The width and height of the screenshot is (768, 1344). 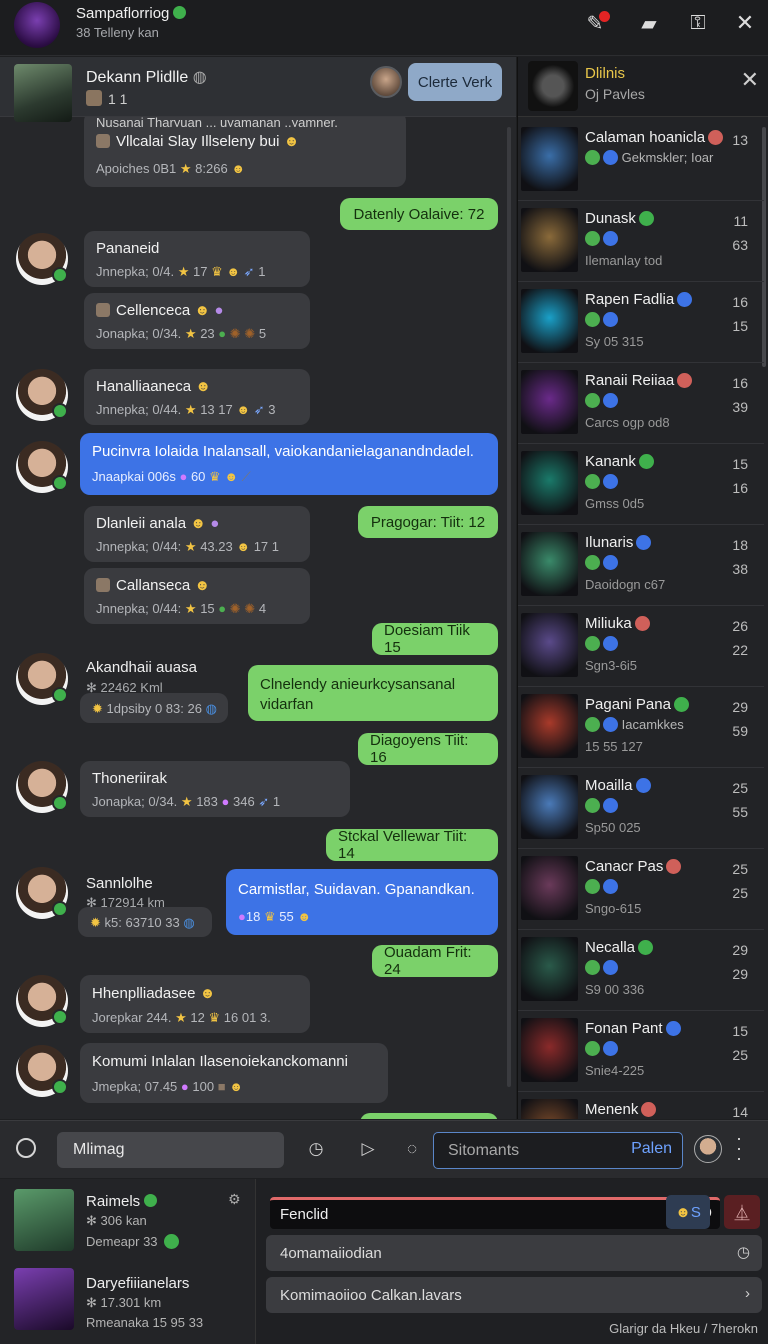 What do you see at coordinates (495, 1213) in the screenshot?
I see `command-bar: Fenclid O` at bounding box center [495, 1213].